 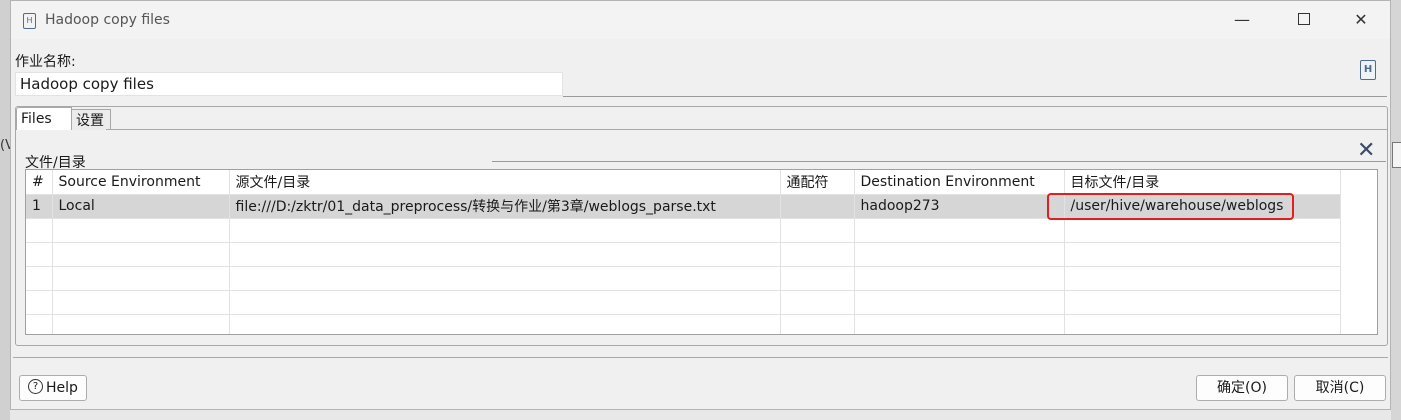 What do you see at coordinates (700, 20) in the screenshot?
I see `title-bar: H Hadoop copy files — ✕` at bounding box center [700, 20].